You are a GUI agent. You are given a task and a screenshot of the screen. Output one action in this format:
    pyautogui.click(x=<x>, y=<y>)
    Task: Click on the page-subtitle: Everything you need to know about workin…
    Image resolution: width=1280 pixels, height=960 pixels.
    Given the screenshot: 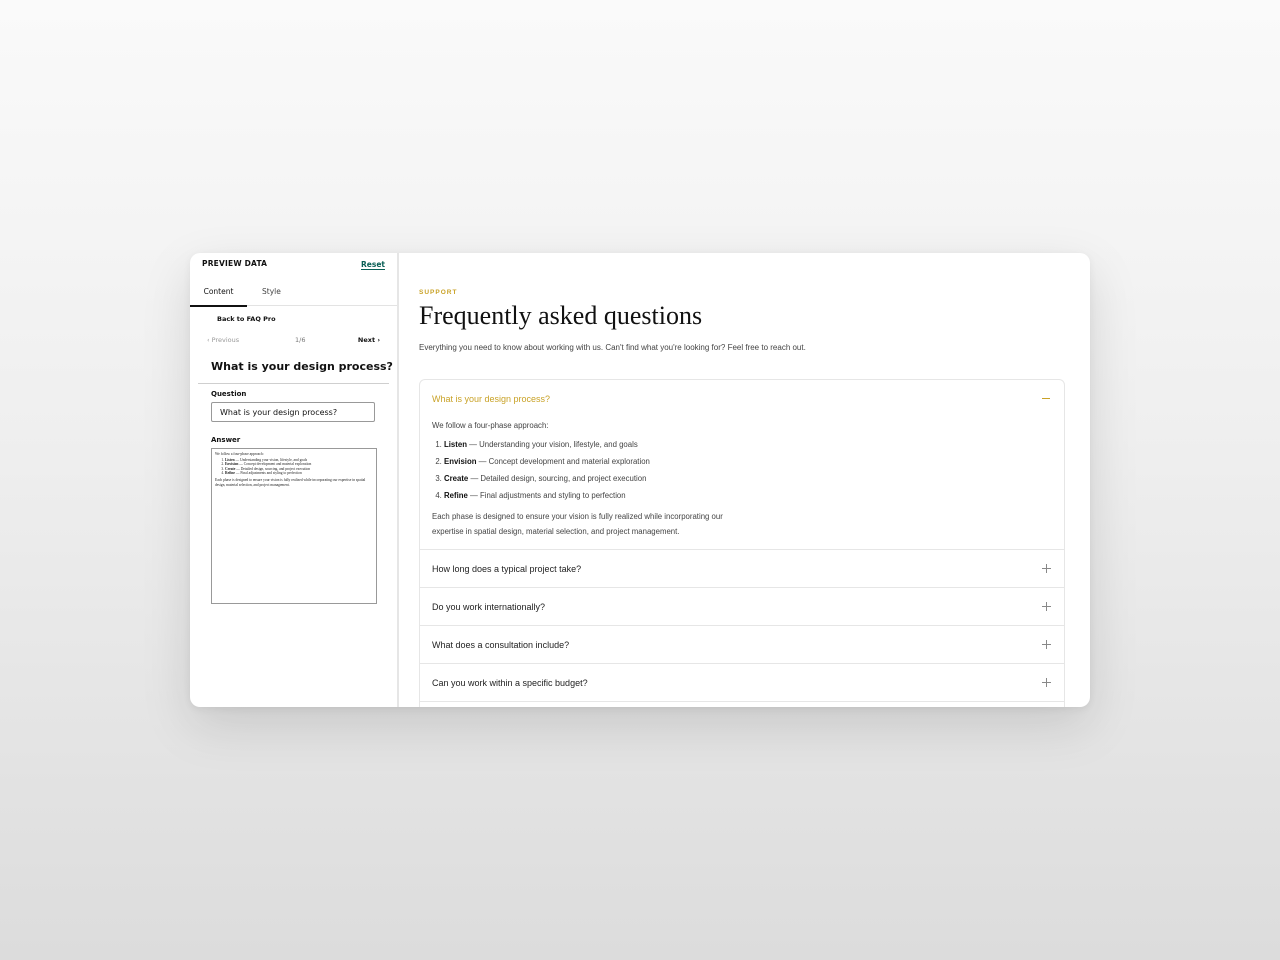 What is the action you would take?
    pyautogui.click(x=612, y=347)
    